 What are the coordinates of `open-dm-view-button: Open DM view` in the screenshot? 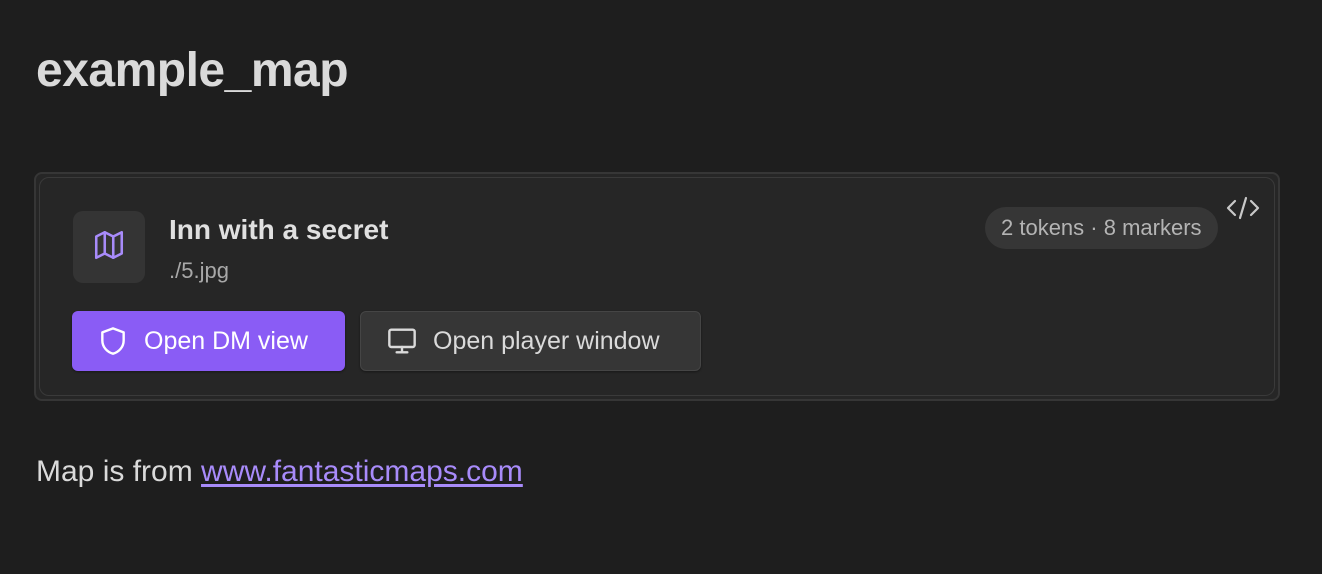 It's located at (208, 341).